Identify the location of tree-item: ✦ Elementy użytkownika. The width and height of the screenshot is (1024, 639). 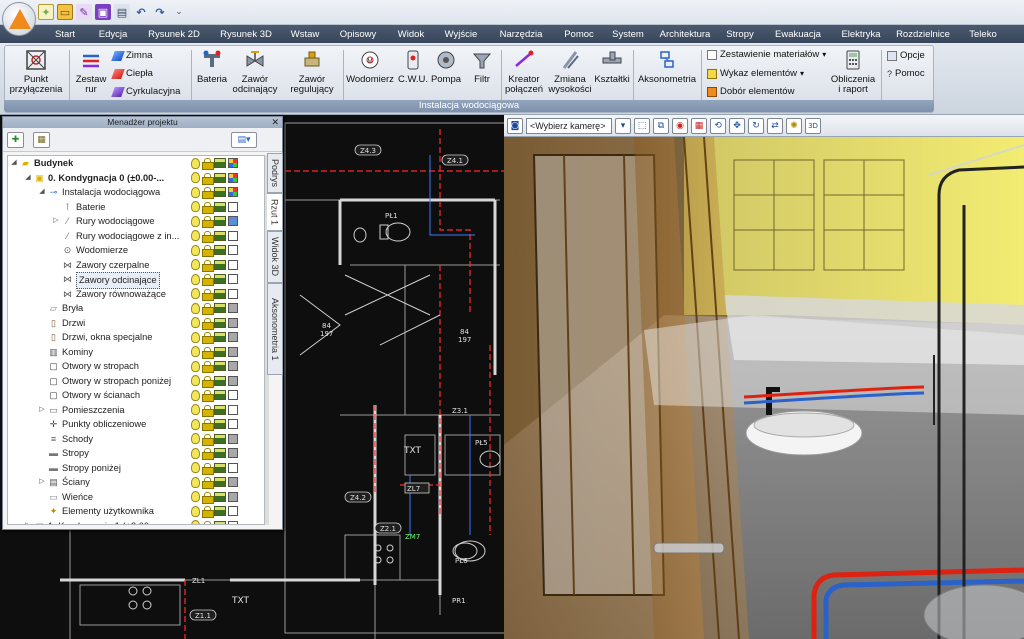
(136, 511).